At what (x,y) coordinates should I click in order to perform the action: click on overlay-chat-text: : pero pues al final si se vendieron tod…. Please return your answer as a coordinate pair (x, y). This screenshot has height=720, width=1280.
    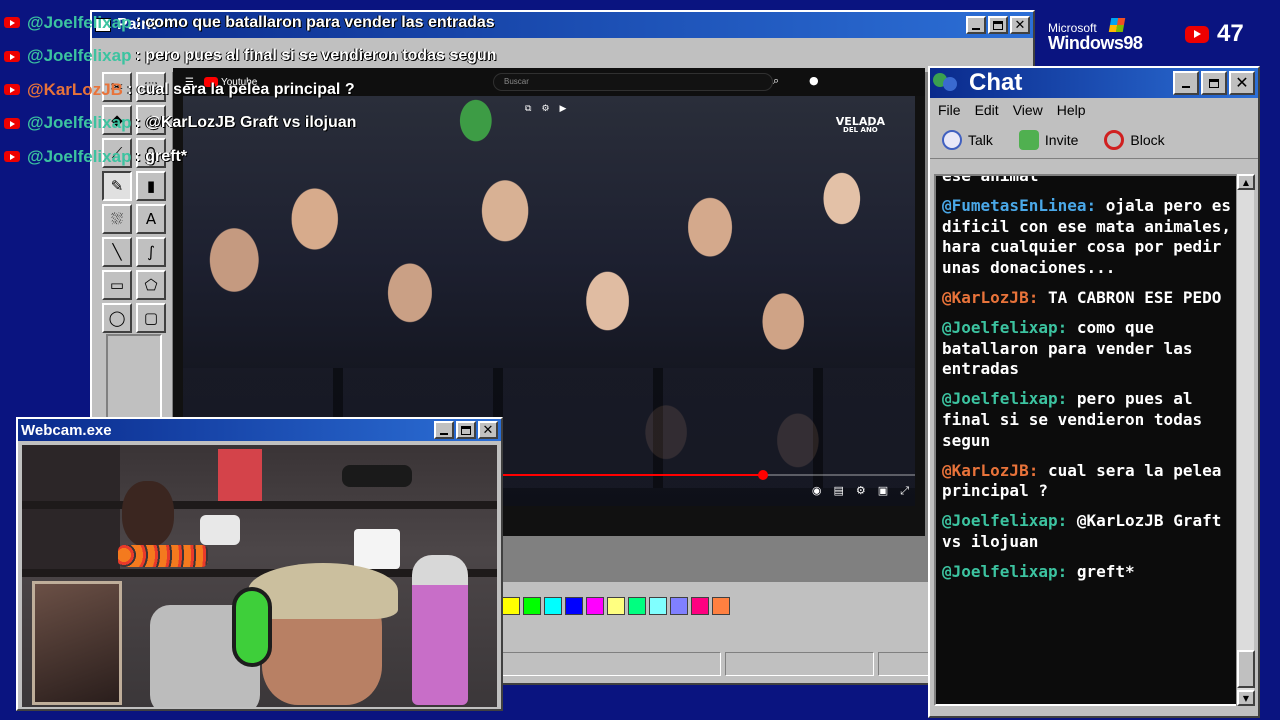
    Looking at the image, I should click on (316, 56).